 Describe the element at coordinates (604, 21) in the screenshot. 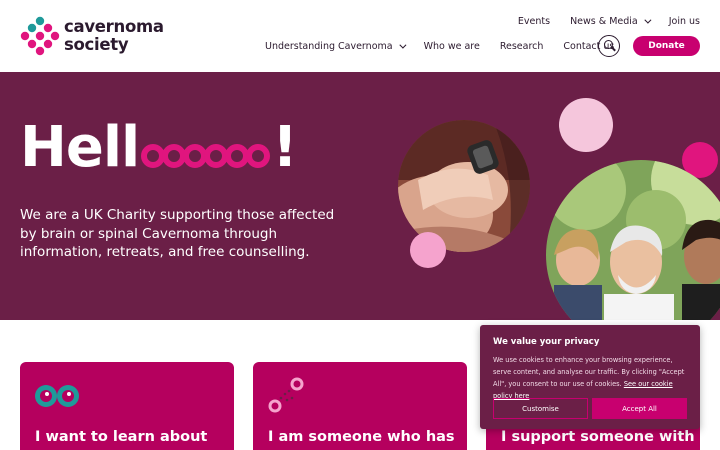

I see `top-nav-news-media-label: News & Media` at that location.